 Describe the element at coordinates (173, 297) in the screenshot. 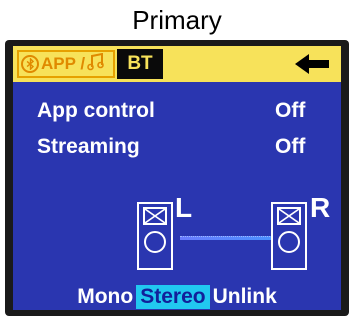

I see `stereo-option: Stereo` at that location.